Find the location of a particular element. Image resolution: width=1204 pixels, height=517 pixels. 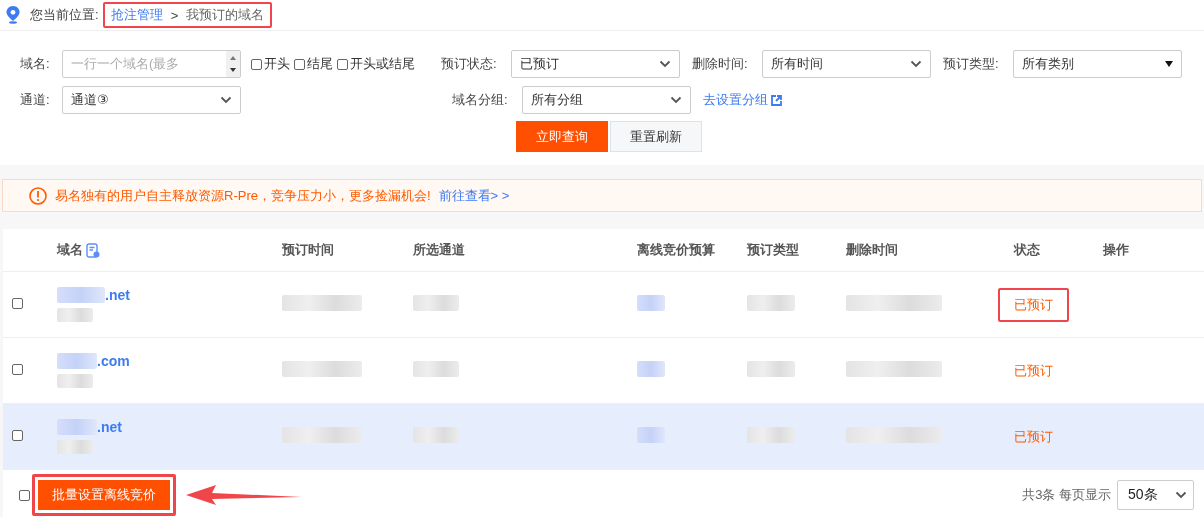

column-header: 域名 is located at coordinates (70, 250).